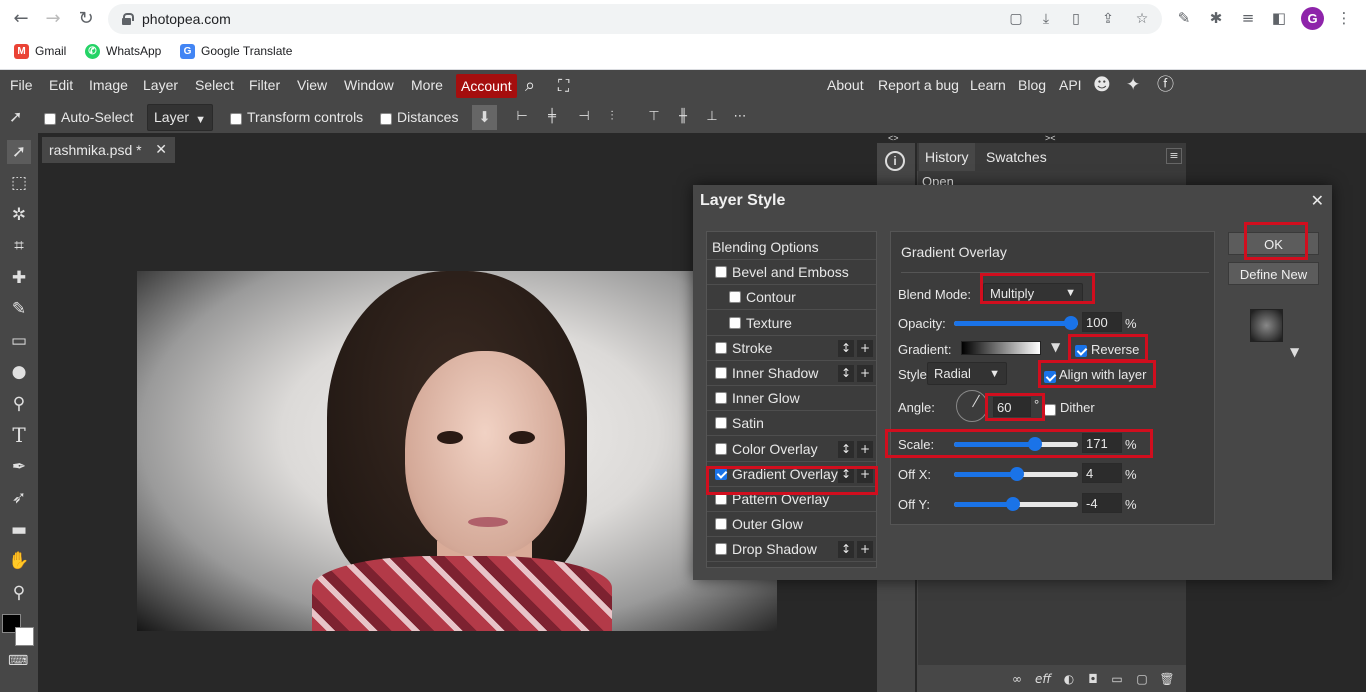 The height and width of the screenshot is (692, 1366). What do you see at coordinates (1102, 322) in the screenshot?
I see `opacity-input: 100` at bounding box center [1102, 322].